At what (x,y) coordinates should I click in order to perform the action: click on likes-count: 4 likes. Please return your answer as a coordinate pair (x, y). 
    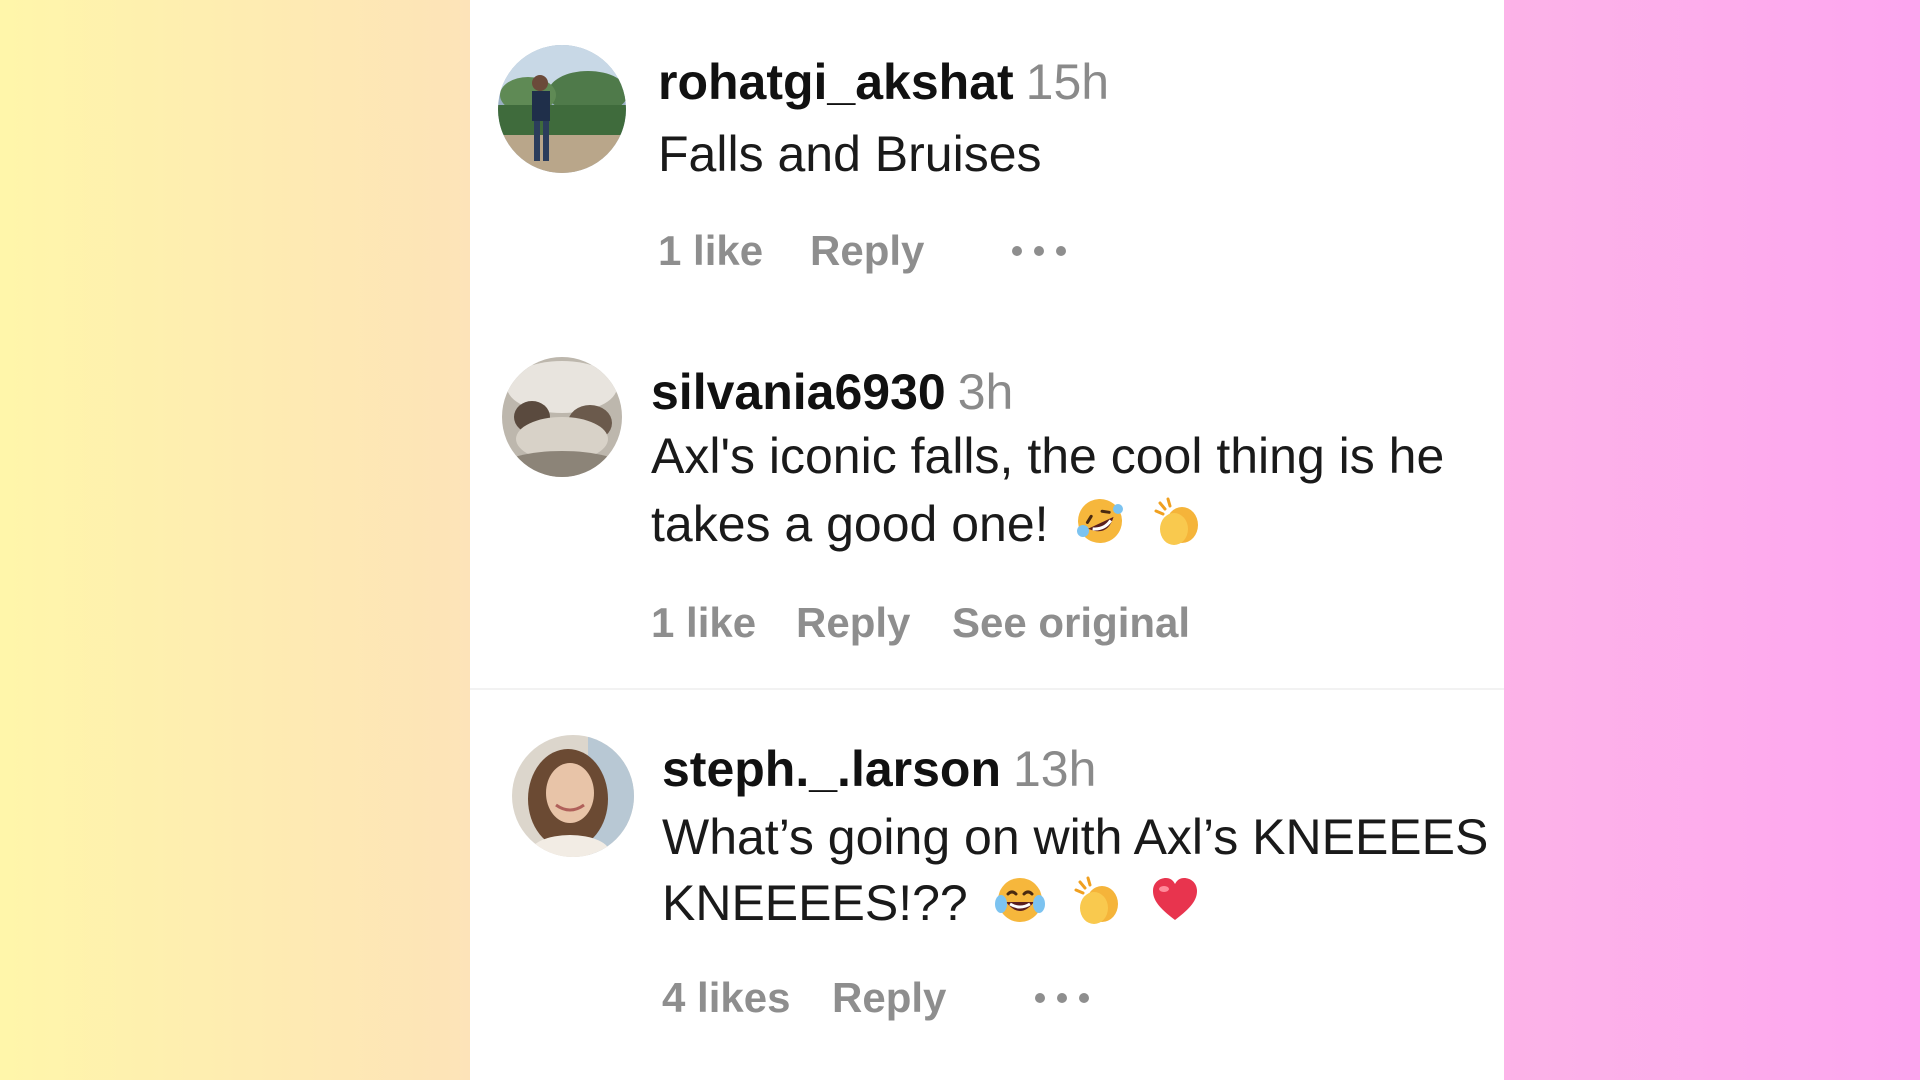
    Looking at the image, I should click on (726, 998).